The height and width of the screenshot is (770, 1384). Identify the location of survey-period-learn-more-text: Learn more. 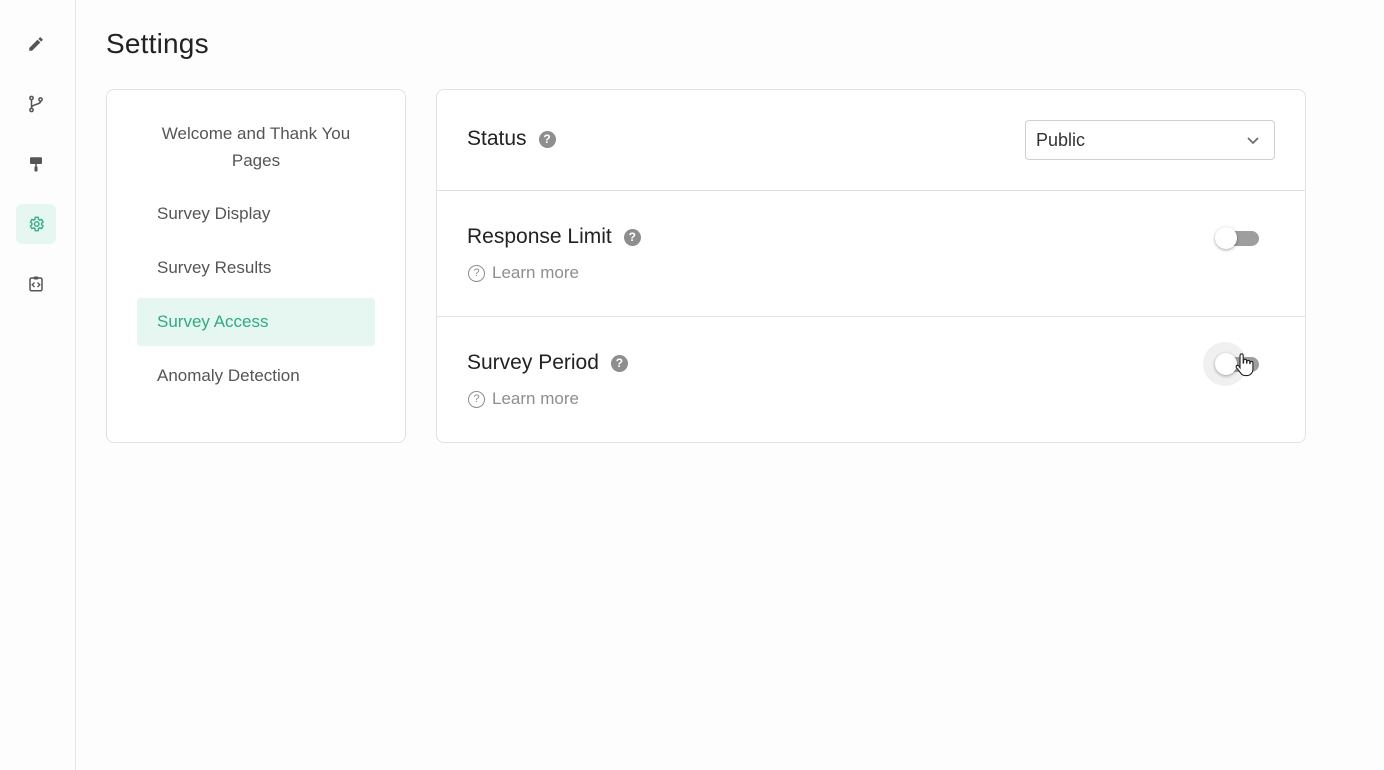
(535, 398).